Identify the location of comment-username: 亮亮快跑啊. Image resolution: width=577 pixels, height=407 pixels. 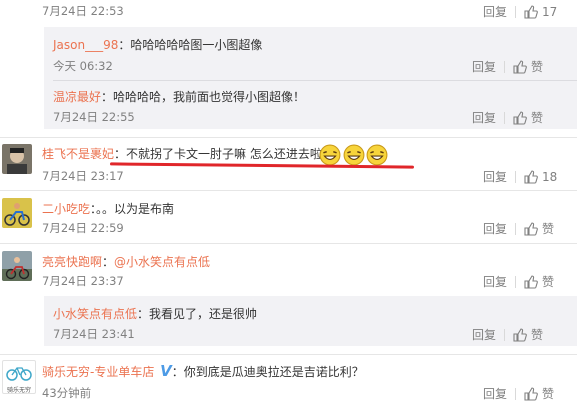
(72, 262).